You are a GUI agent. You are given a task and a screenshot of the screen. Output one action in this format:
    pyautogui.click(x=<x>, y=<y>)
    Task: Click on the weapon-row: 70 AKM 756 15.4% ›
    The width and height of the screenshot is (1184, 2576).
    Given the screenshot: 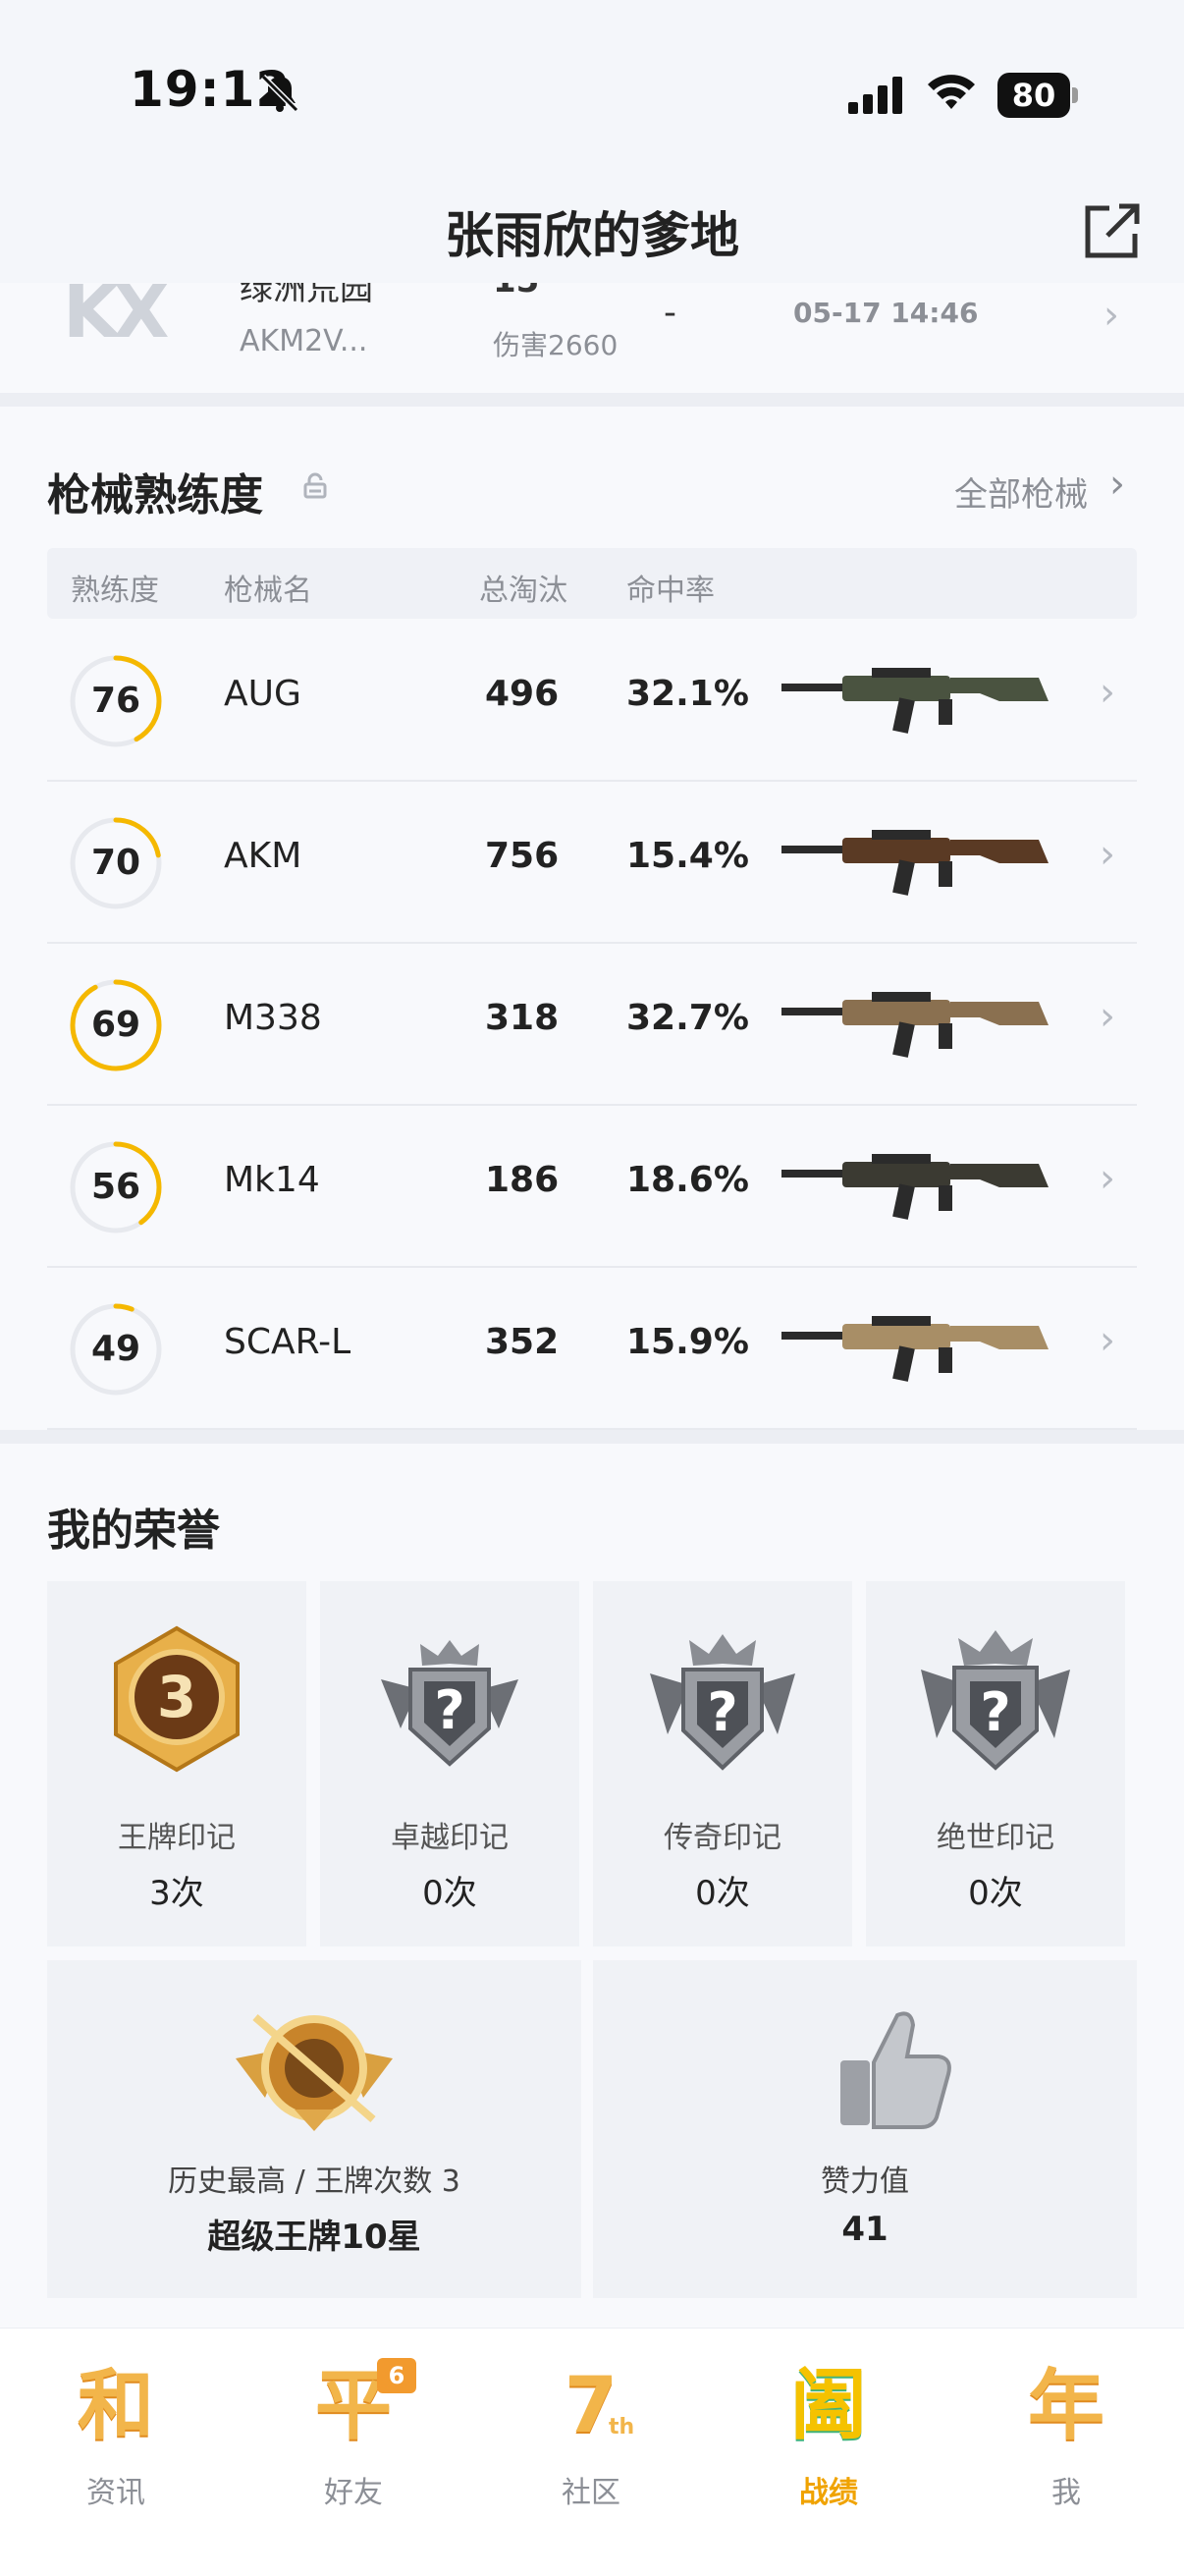 What is the action you would take?
    pyautogui.click(x=592, y=863)
    